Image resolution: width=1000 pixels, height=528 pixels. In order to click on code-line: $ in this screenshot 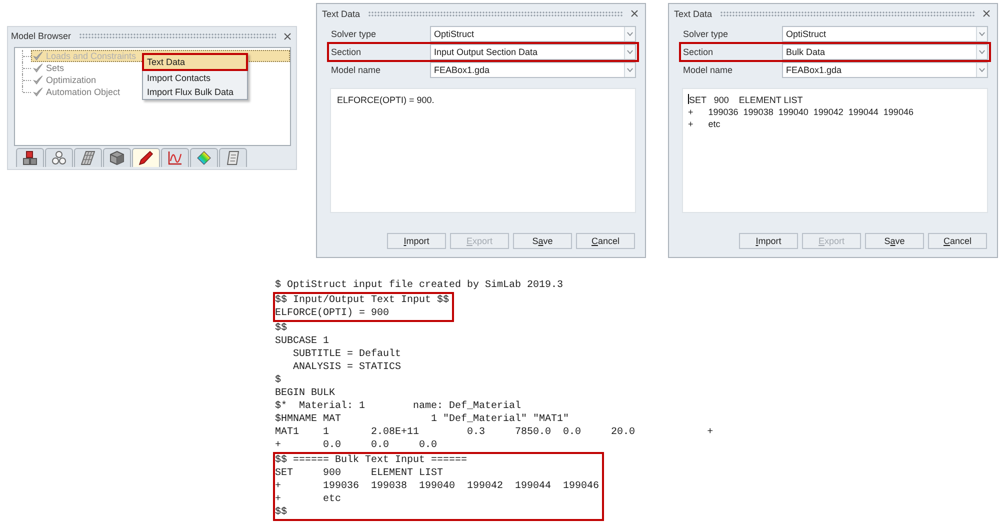, I will do `click(278, 380)`.